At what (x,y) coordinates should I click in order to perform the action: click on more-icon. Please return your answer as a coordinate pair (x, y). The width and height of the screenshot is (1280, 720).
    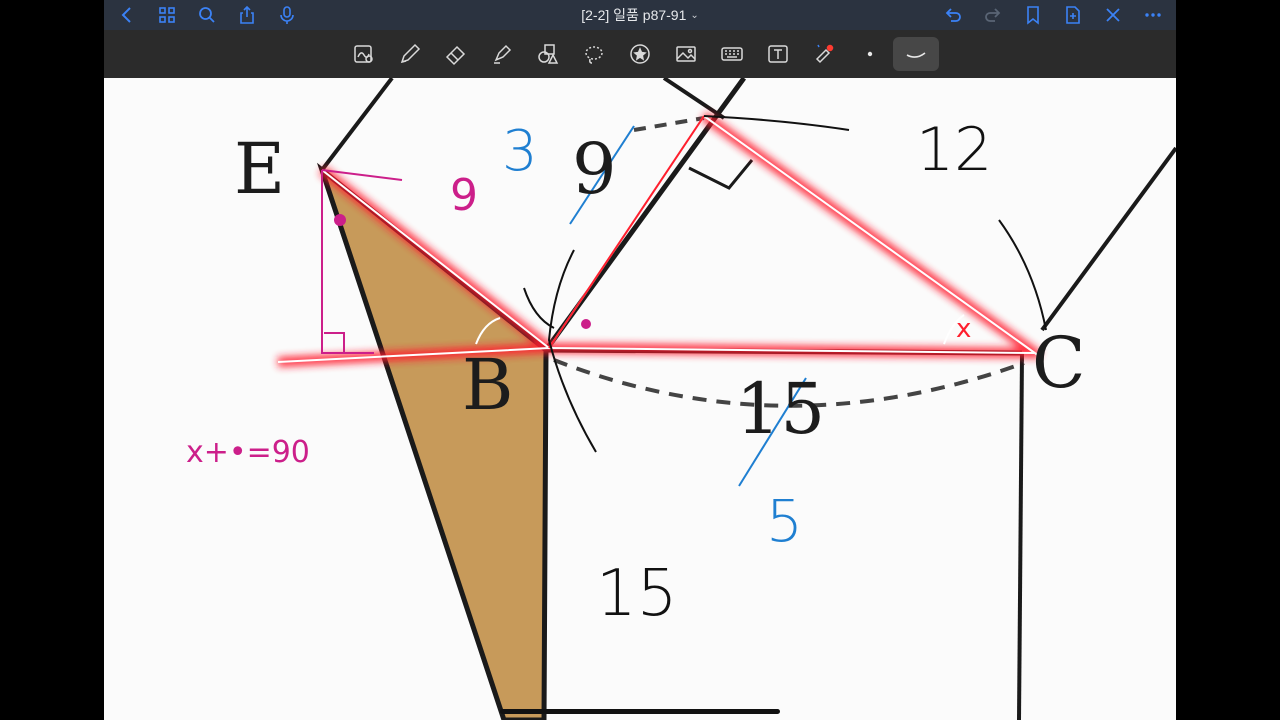
    Looking at the image, I should click on (1153, 15).